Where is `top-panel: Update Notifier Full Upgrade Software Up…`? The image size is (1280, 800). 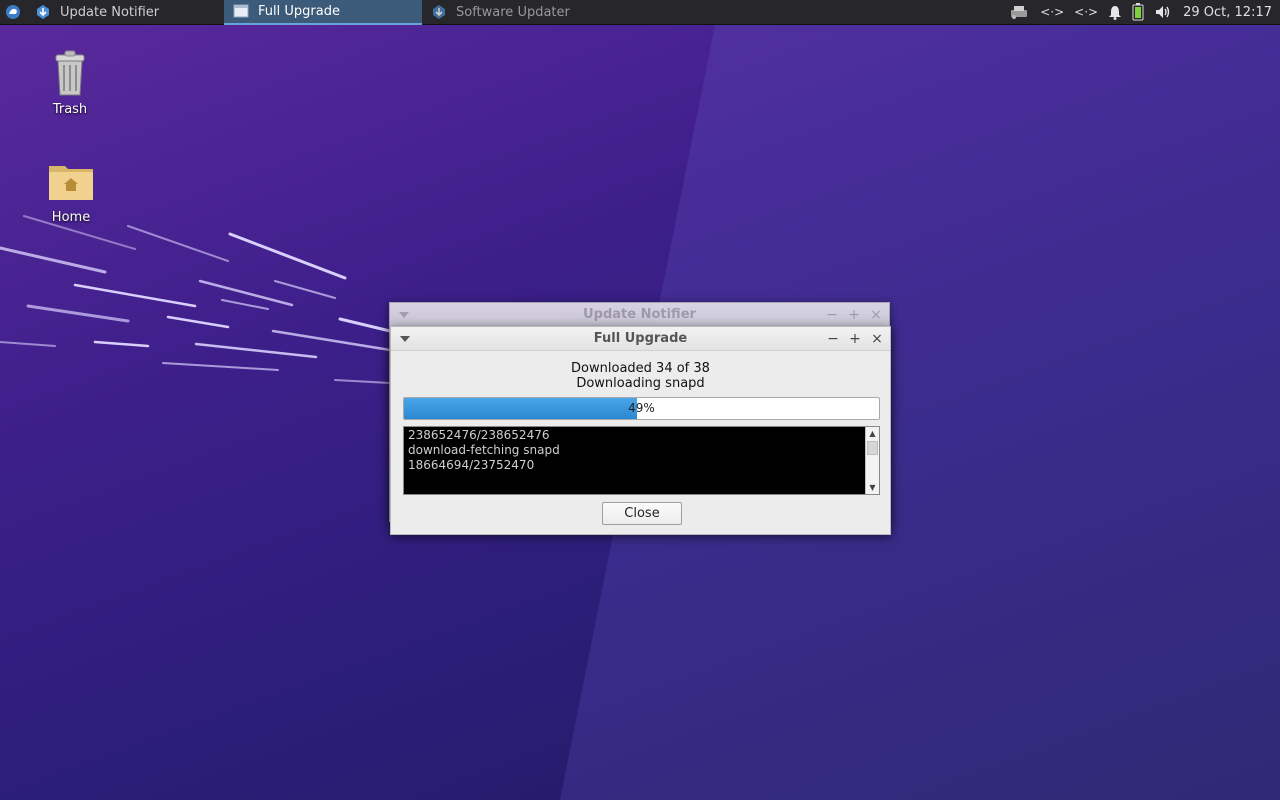 top-panel: Update Notifier Full Upgrade Software Up… is located at coordinates (640, 12).